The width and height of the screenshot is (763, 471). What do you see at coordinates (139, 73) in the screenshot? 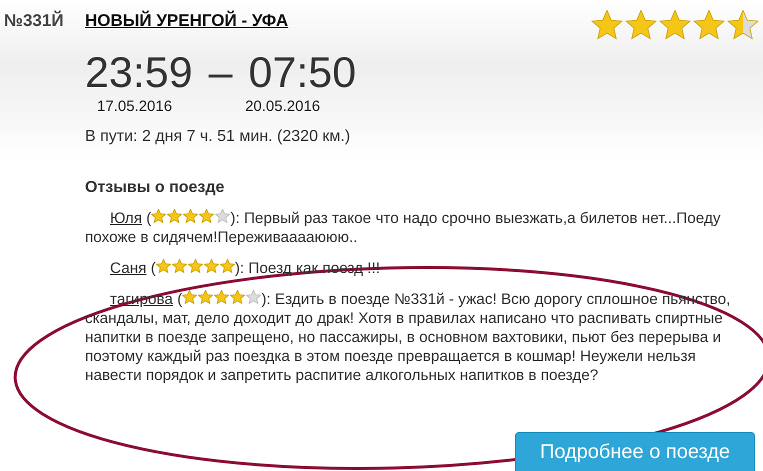
I see `departure-time: 23:59` at bounding box center [139, 73].